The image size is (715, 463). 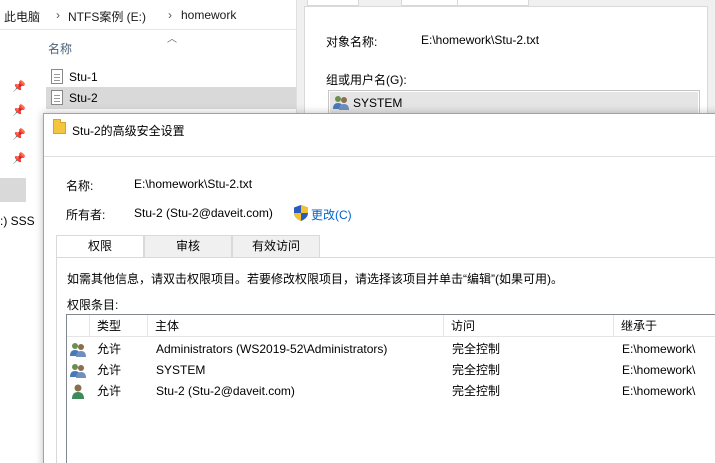 What do you see at coordinates (13, 190) in the screenshot?
I see `nav-pane-selected-item` at bounding box center [13, 190].